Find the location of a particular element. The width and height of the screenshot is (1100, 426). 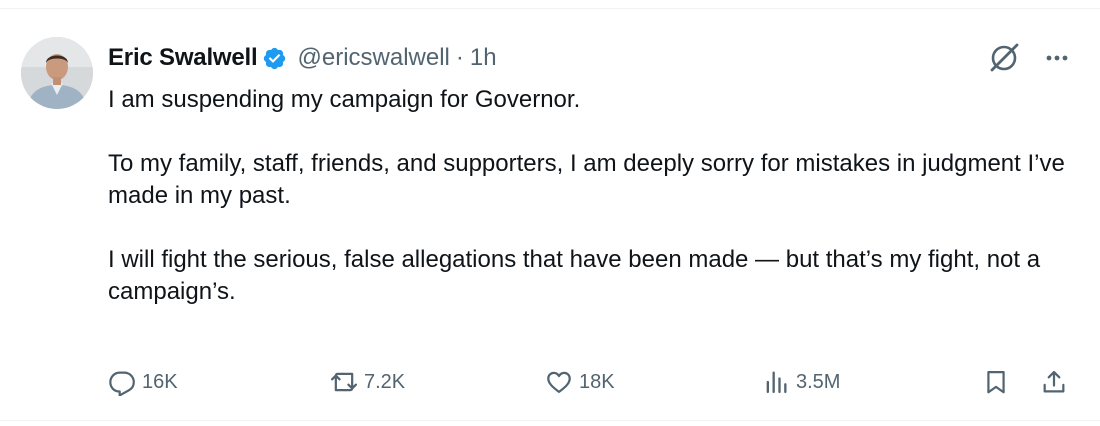

reply-button: 16K is located at coordinates (143, 382).